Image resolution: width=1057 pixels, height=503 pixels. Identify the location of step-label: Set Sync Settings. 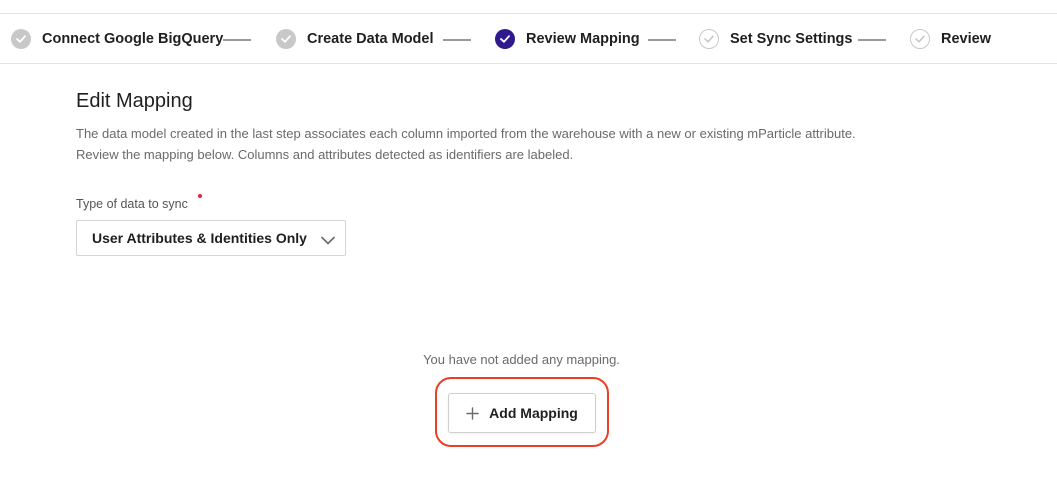
(791, 39).